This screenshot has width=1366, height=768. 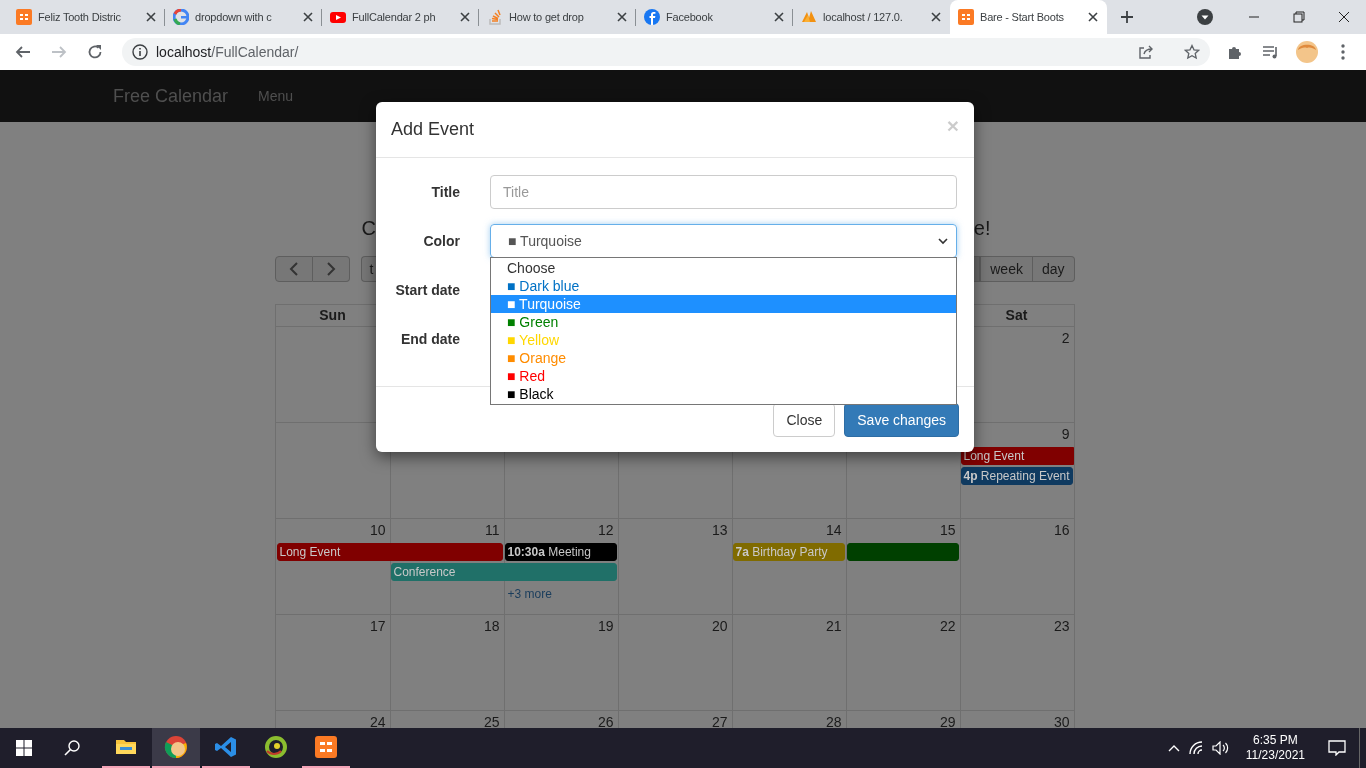 I want to click on save-button: Save changes, so click(x=901, y=420).